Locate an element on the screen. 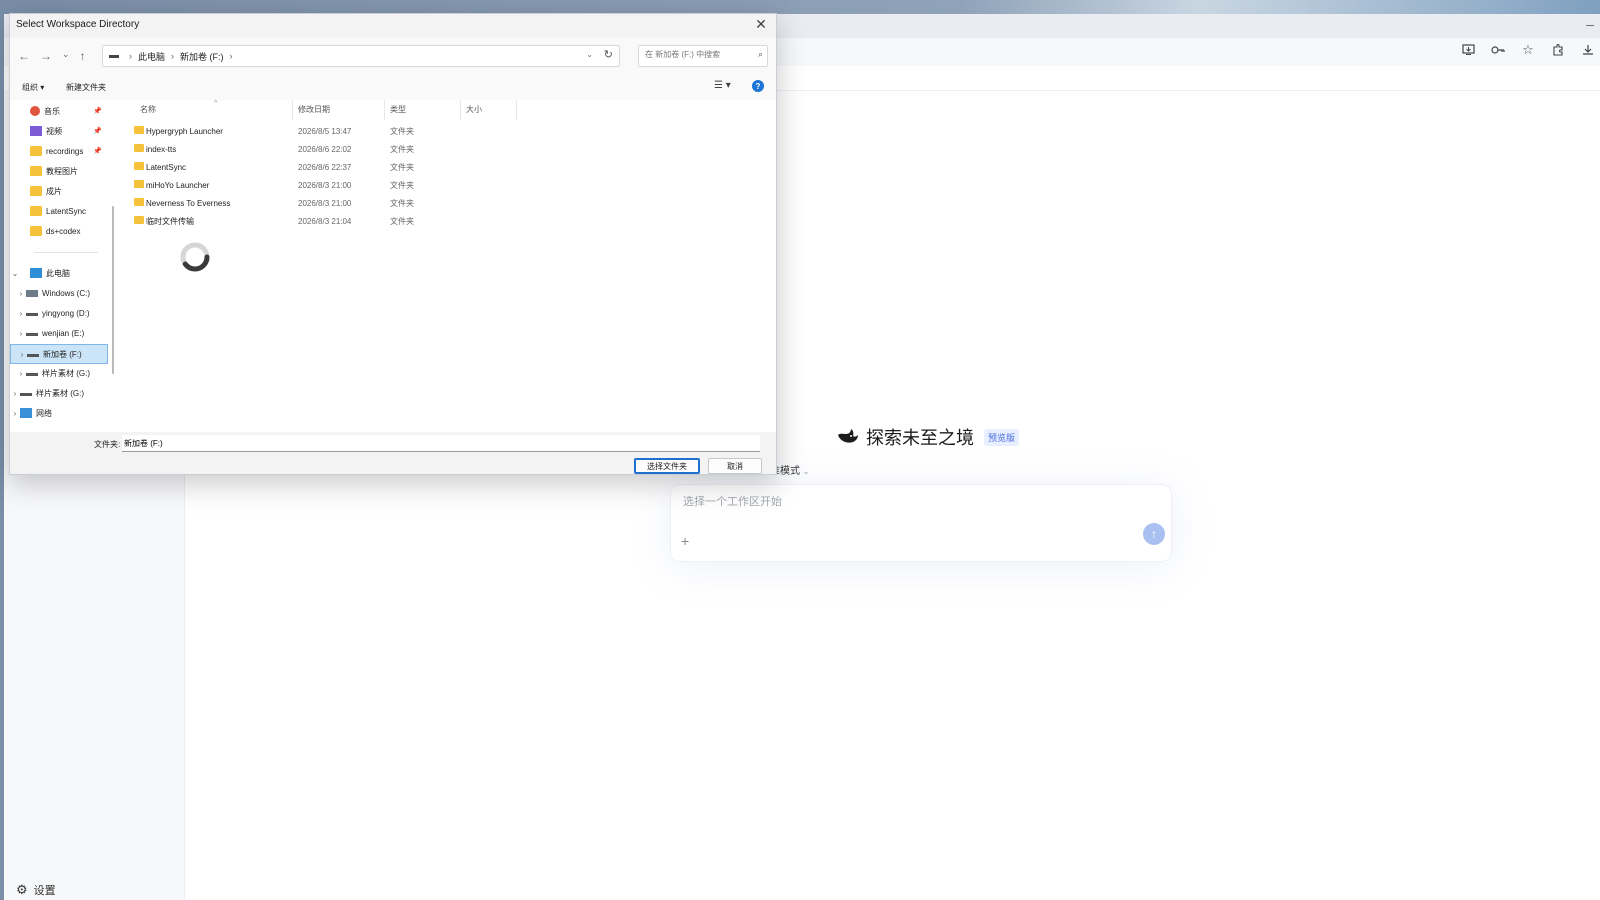  new-folder-button: 新建文件夹 is located at coordinates (86, 87).